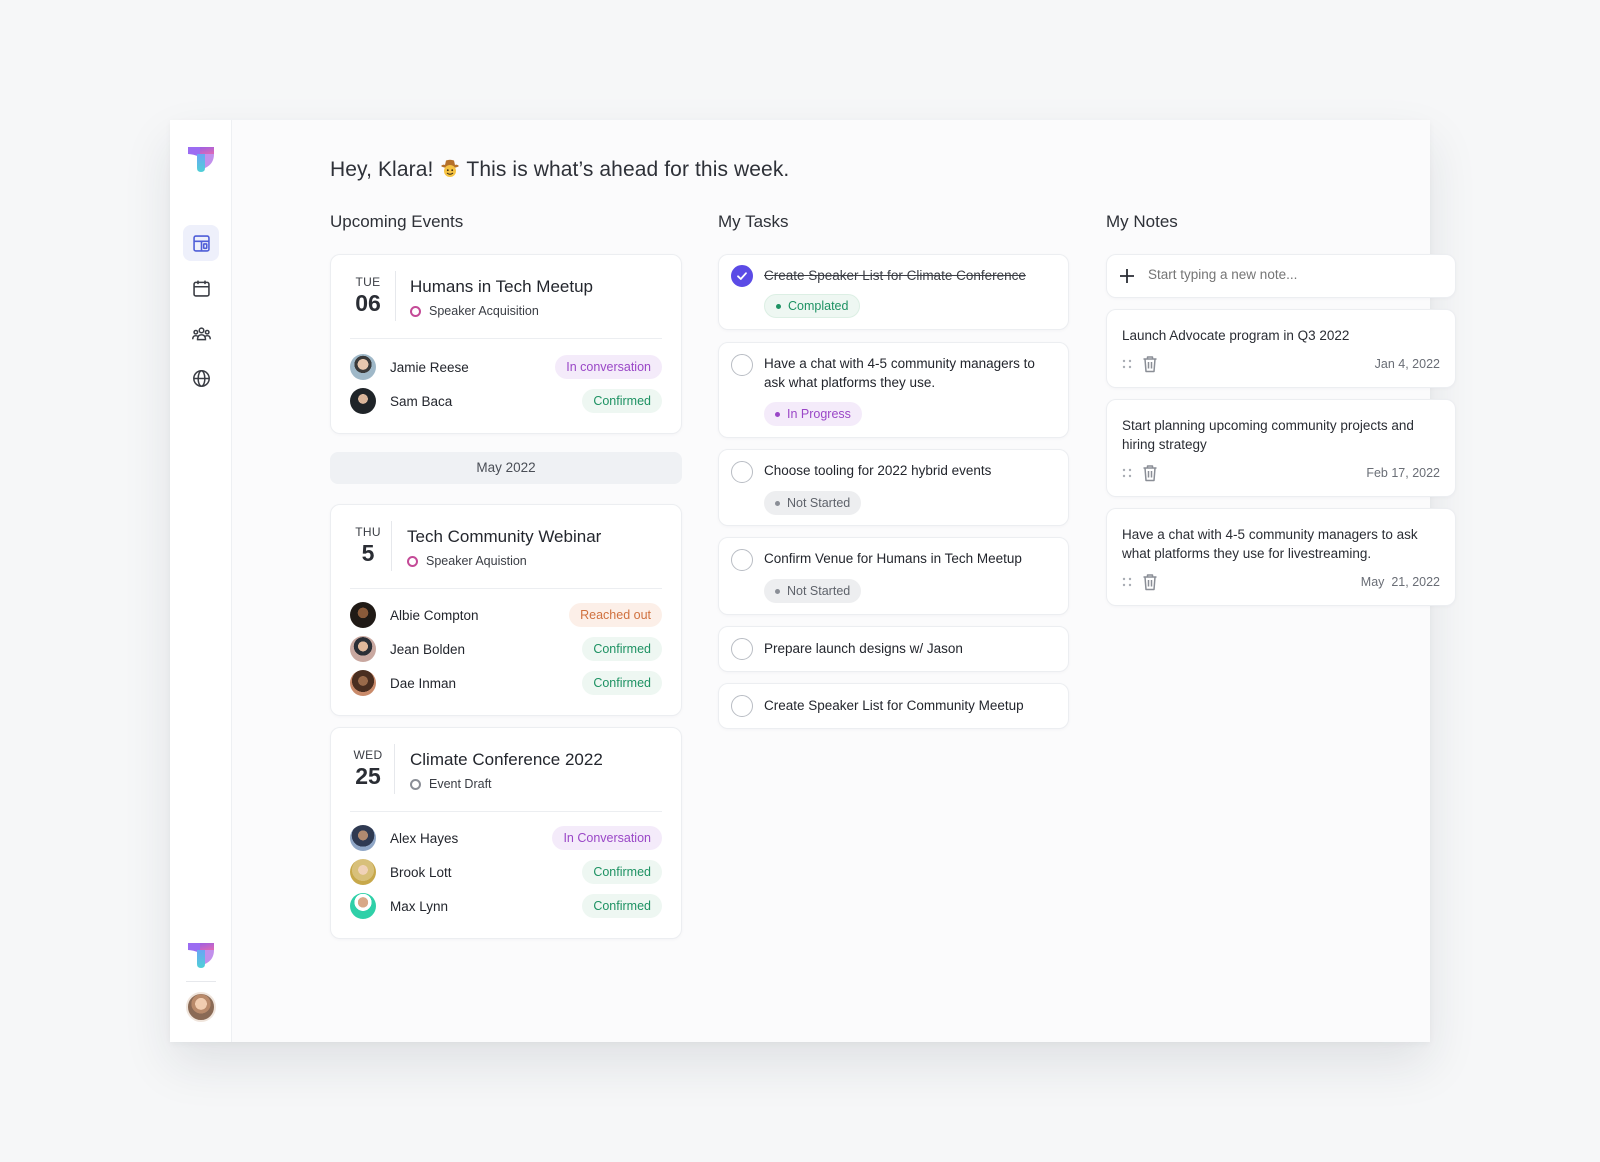 The image size is (1600, 1162). What do you see at coordinates (893, 558) in the screenshot?
I see `task-text: Confirm Venue for Humans in Tech Meetup` at bounding box center [893, 558].